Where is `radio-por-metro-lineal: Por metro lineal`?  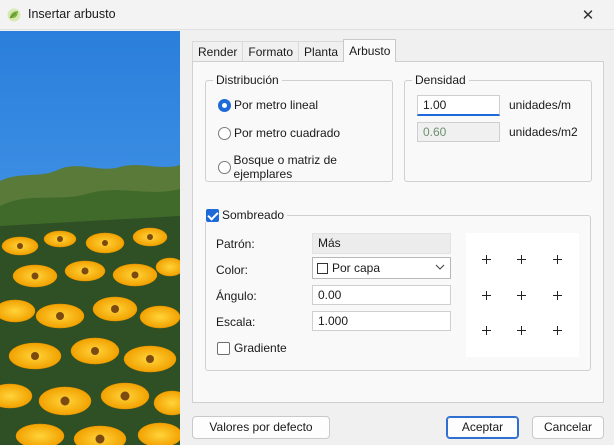 radio-por-metro-lineal: Por metro lineal is located at coordinates (268, 105).